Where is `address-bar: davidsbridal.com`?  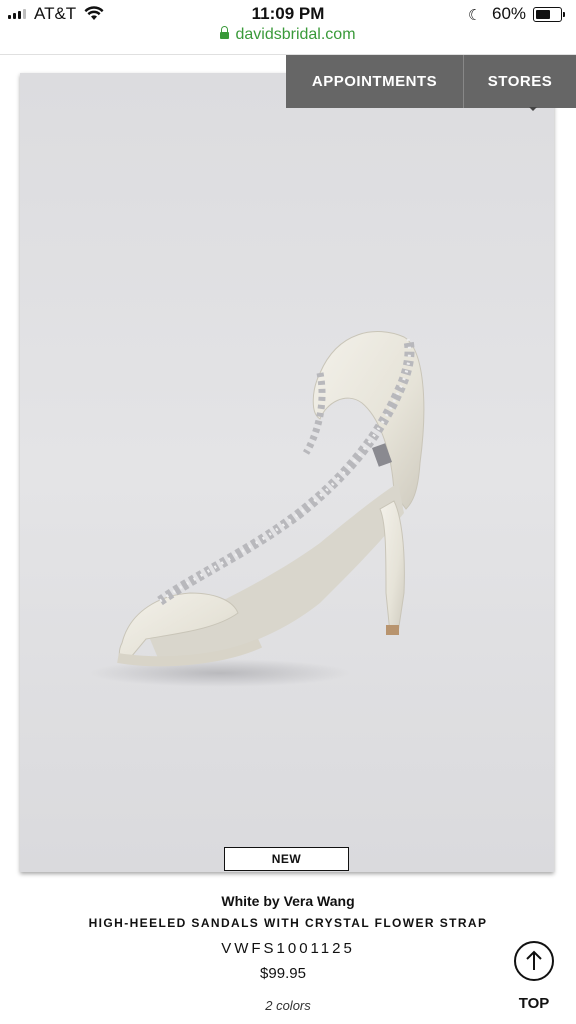
address-bar: davidsbridal.com is located at coordinates (288, 35).